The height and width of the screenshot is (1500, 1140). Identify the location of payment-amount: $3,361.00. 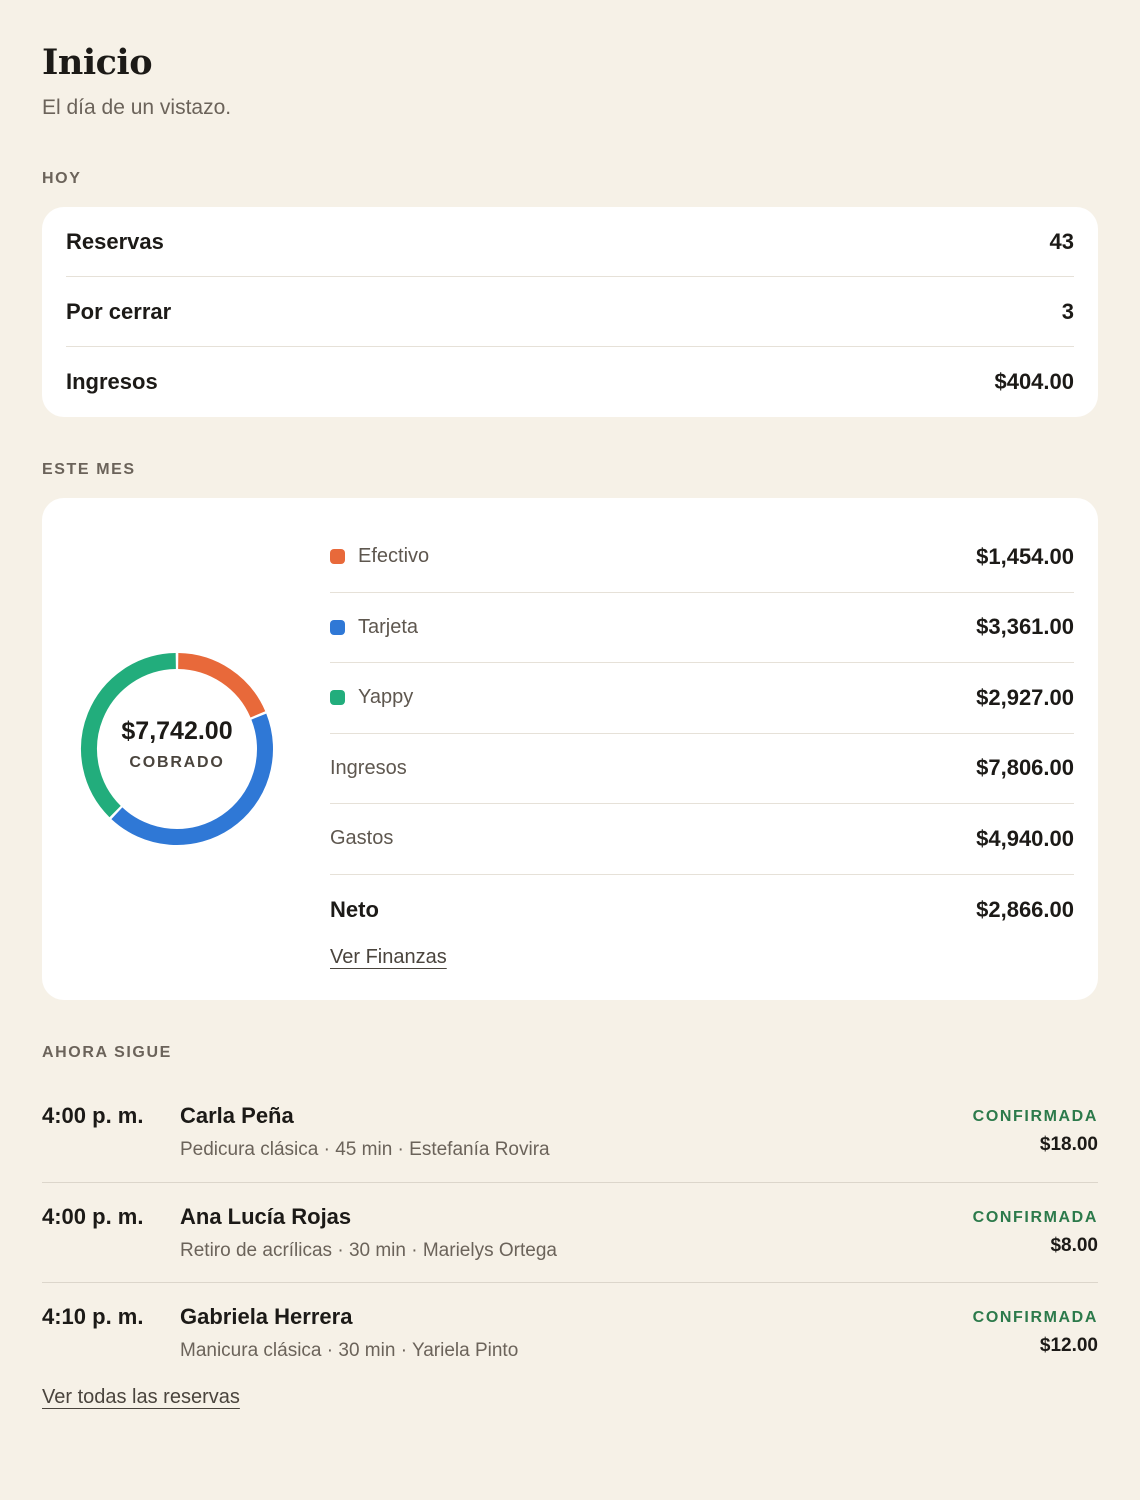
(1025, 627).